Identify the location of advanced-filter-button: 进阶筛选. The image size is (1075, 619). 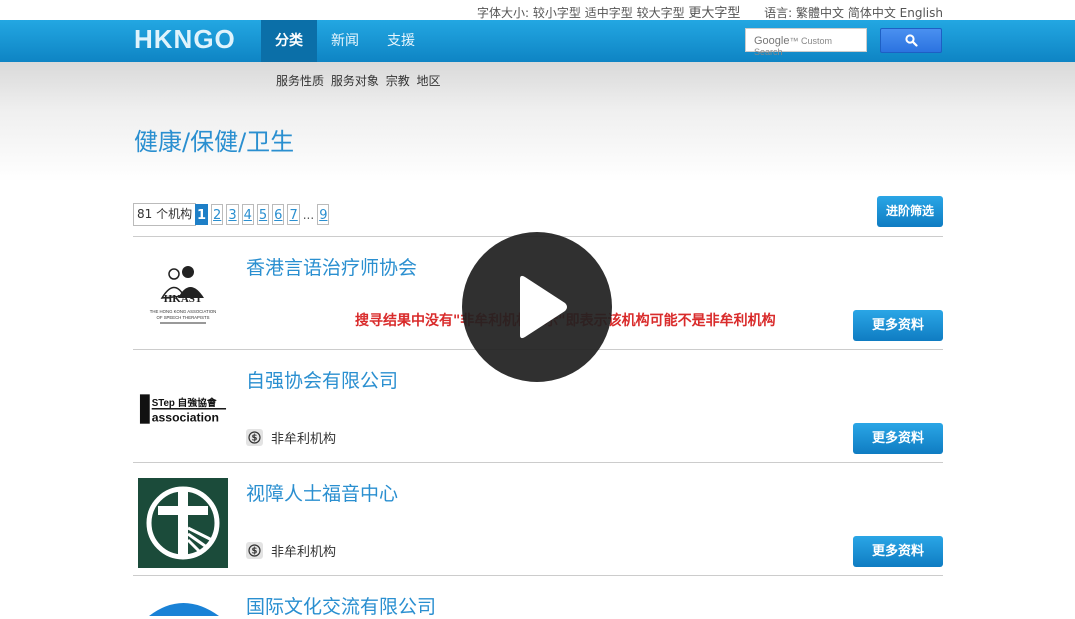
(910, 211).